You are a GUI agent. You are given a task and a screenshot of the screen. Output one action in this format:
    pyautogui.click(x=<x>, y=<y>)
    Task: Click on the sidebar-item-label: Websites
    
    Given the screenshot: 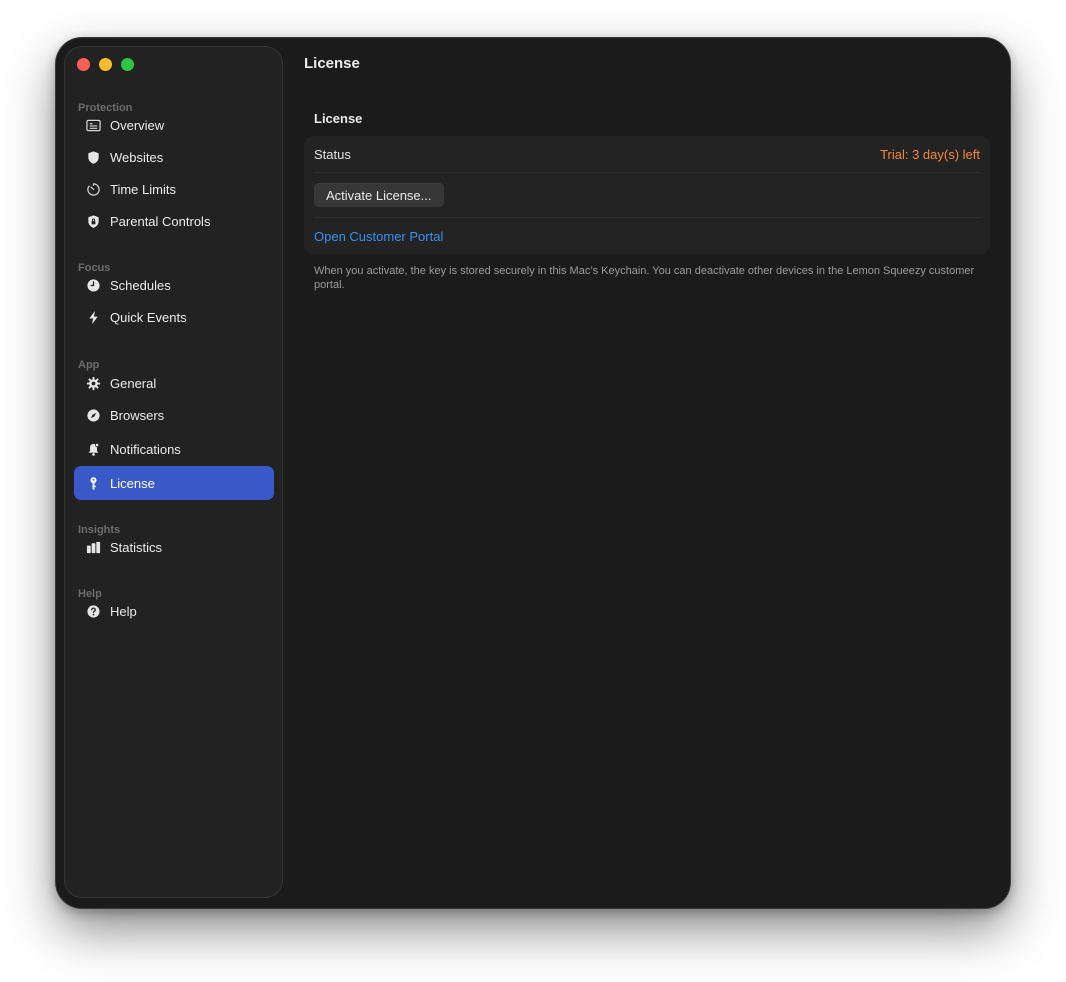 What is the action you would take?
    pyautogui.click(x=137, y=157)
    